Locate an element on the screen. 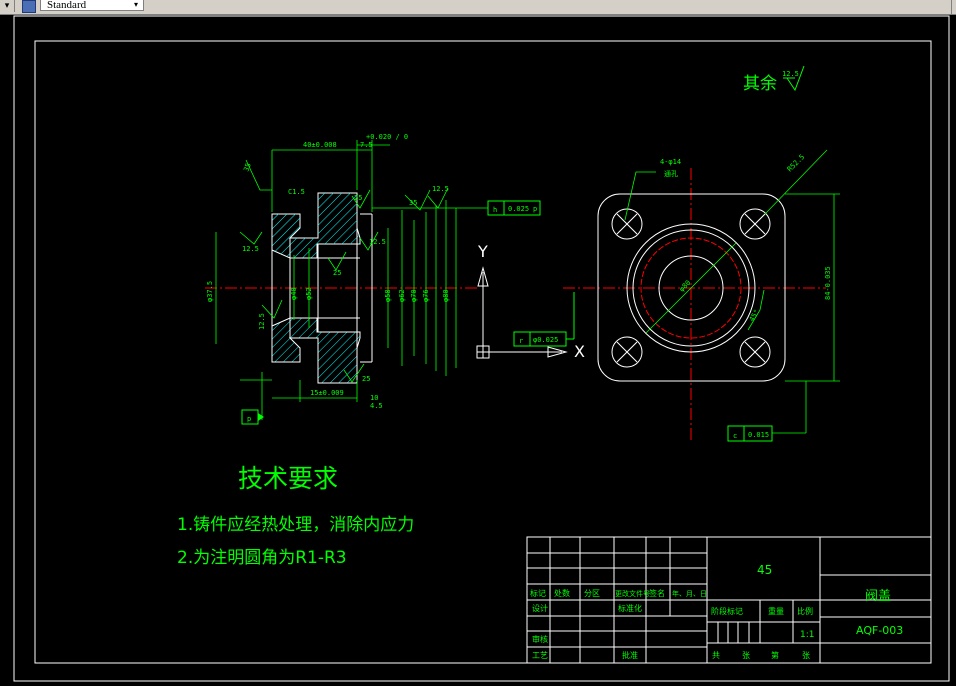  svg-text: 处数 is located at coordinates (562, 593).